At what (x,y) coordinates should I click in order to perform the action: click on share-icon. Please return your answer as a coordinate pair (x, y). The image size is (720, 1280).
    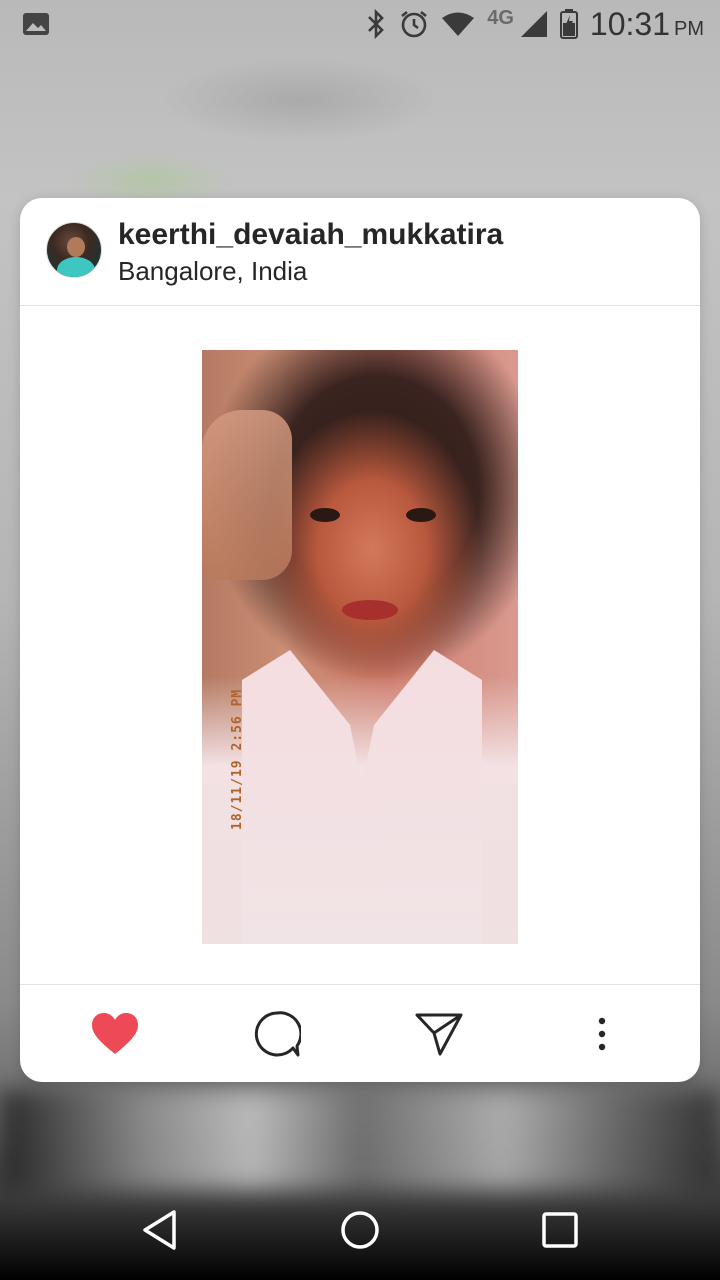
    Looking at the image, I should click on (439, 1034).